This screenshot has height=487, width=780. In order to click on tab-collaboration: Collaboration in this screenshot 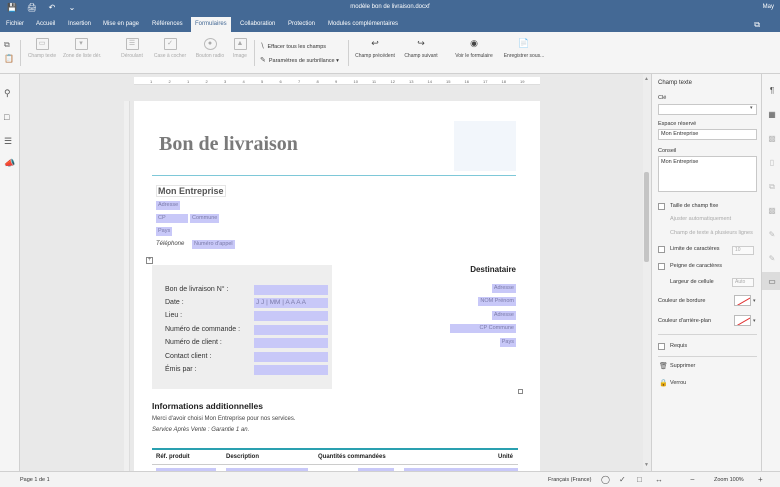, I will do `click(257, 24)`.